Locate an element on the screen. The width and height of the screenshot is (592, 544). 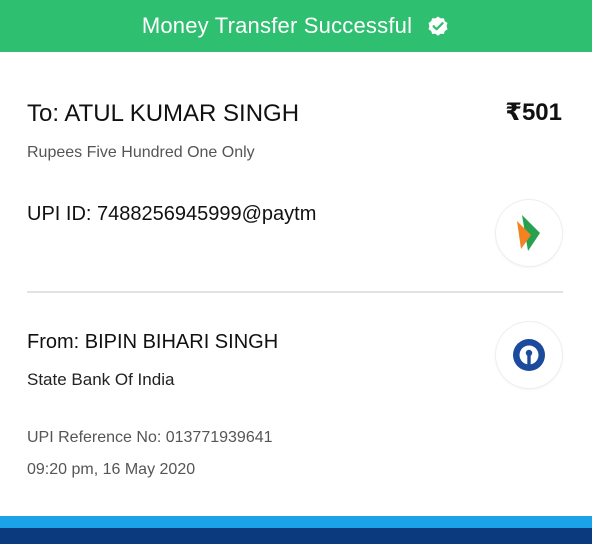
upi-reference-number: UPI Reference No: 013771939641 is located at coordinates (150, 437).